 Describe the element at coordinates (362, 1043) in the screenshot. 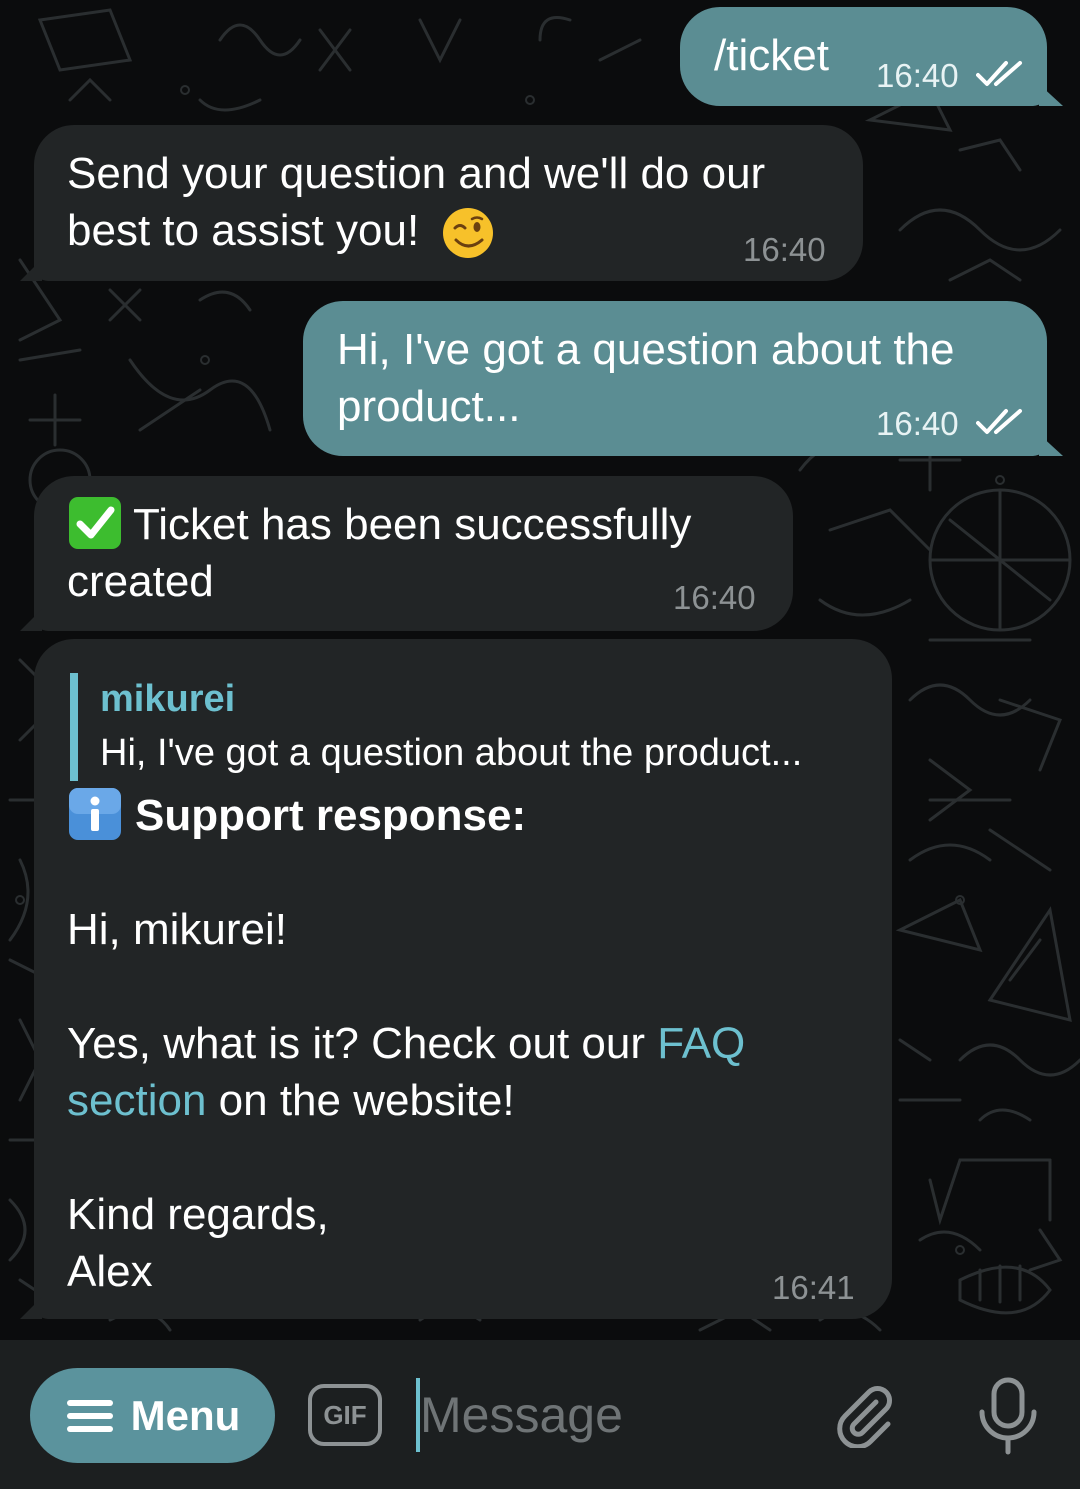

I see `message-line: Yes, what is it? Check out our` at that location.